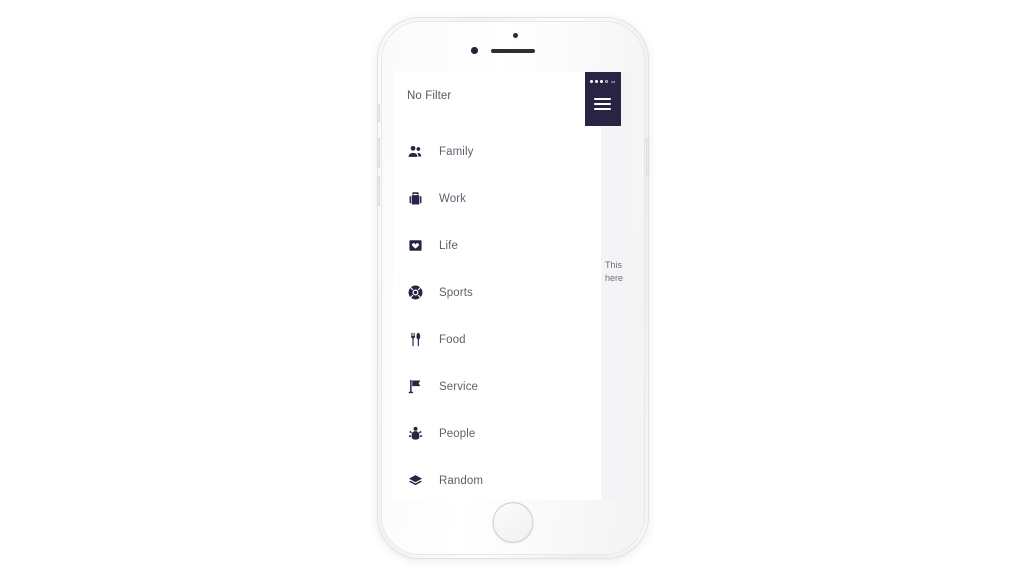  What do you see at coordinates (456, 292) in the screenshot?
I see `list-item-label: Sports` at bounding box center [456, 292].